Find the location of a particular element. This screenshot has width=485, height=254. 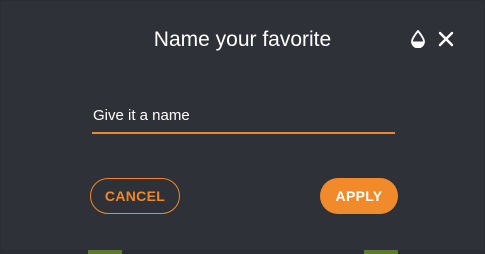

cancel-button: CANCEL is located at coordinates (135, 196).